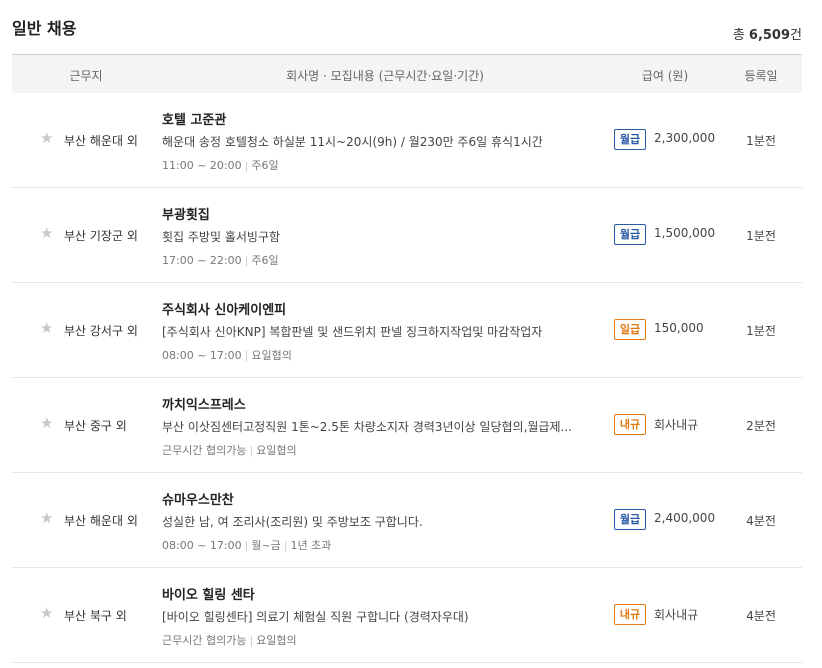 The height and width of the screenshot is (668, 822). I want to click on column-location: 근무지, so click(86, 76).